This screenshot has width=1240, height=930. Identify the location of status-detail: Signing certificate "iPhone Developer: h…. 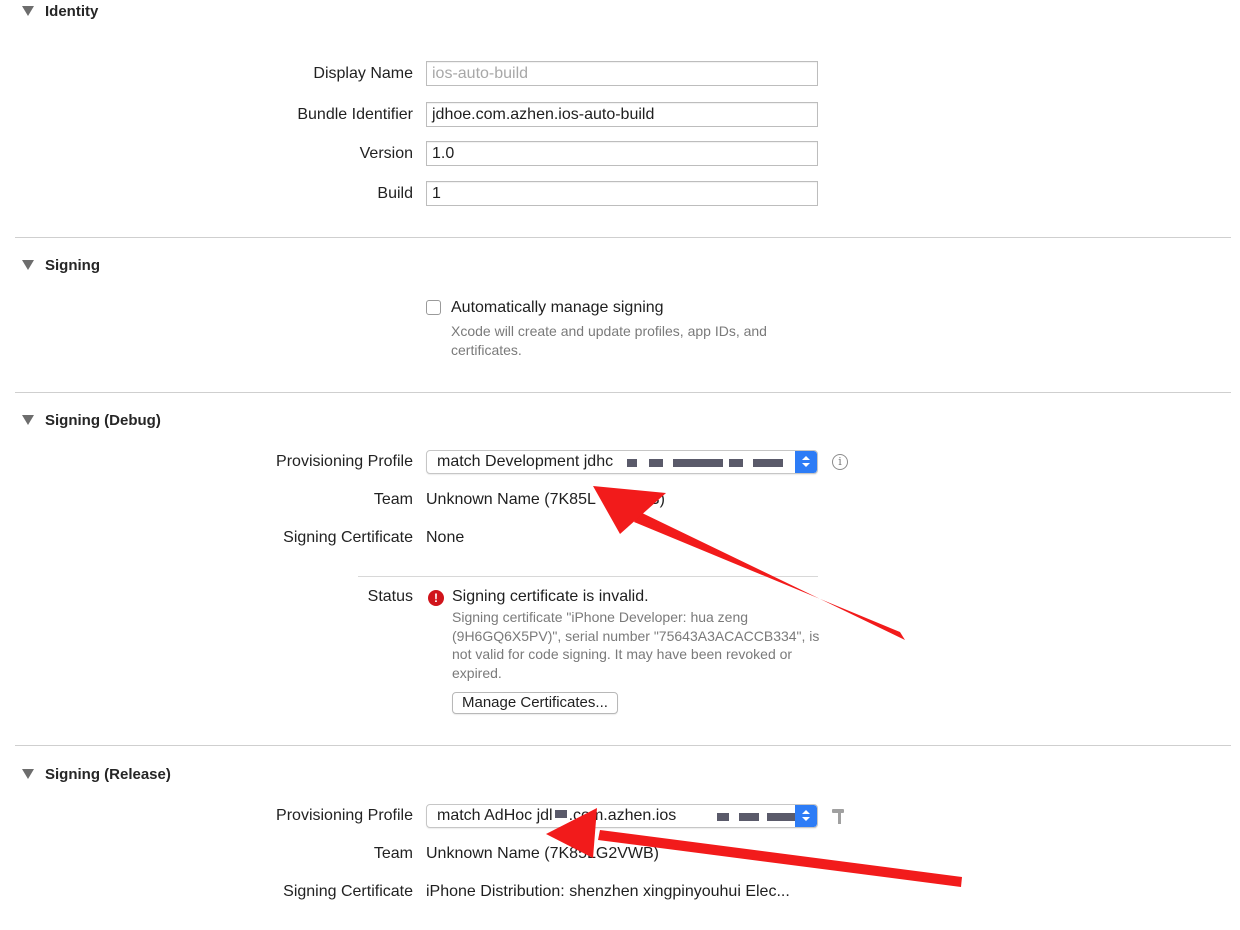
(636, 645).